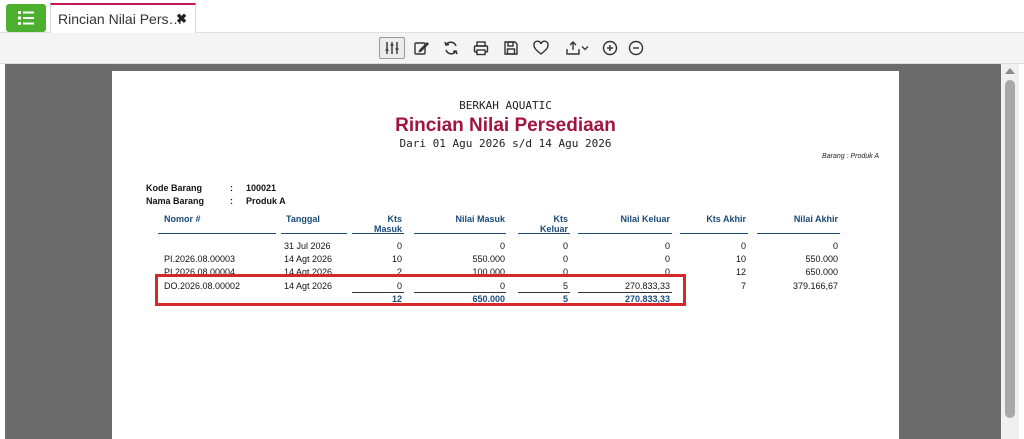 This screenshot has height=439, width=1024. I want to click on col-nilai-masuk: Nilai Masuk, so click(480, 219).